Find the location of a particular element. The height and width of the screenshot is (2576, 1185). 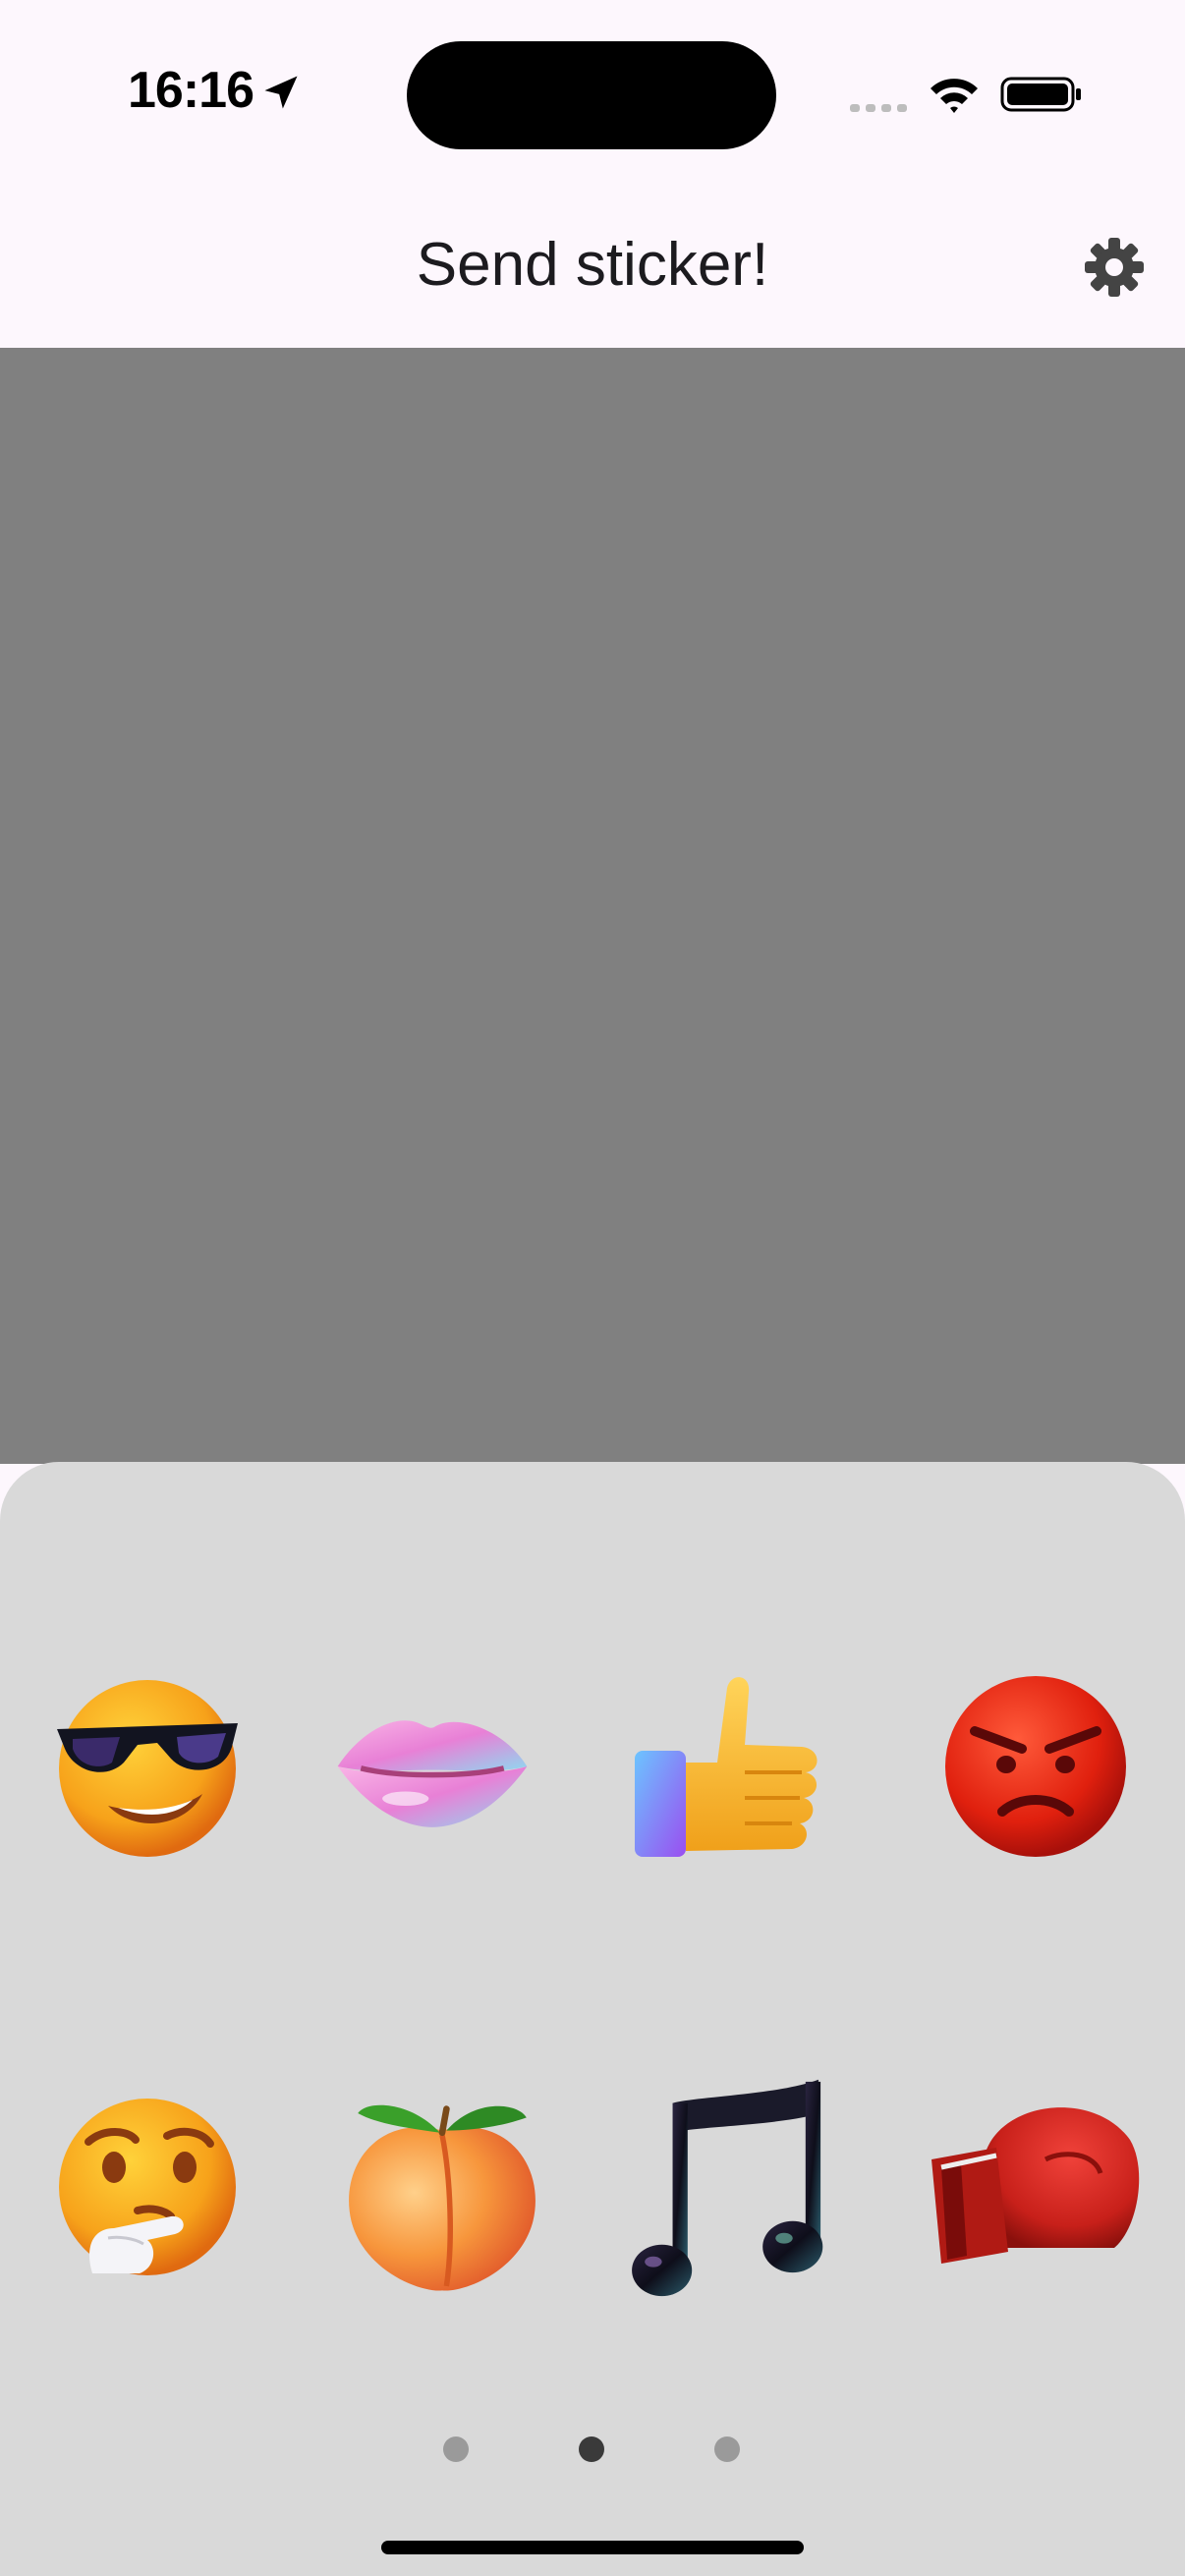

lips-sticker is located at coordinates (433, 1766).